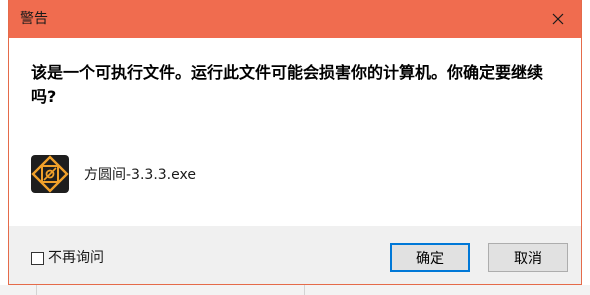 The width and height of the screenshot is (590, 295). What do you see at coordinates (430, 257) in the screenshot?
I see `ok-button: 确定` at bounding box center [430, 257].